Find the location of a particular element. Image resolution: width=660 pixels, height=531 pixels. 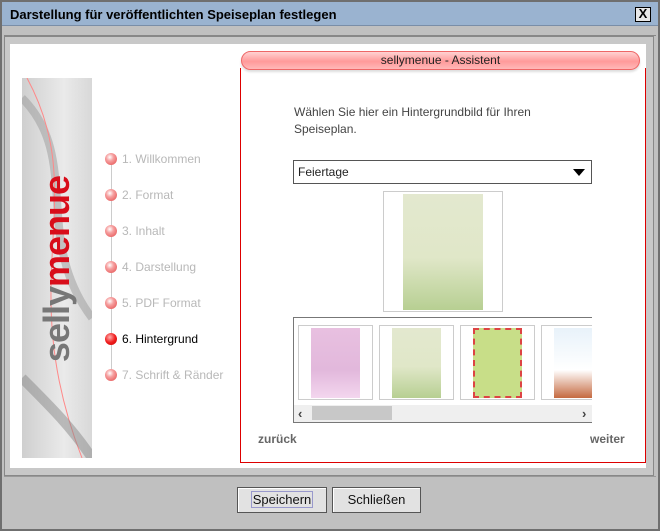

horizontal-scrollbar: ‹ › is located at coordinates (443, 413).